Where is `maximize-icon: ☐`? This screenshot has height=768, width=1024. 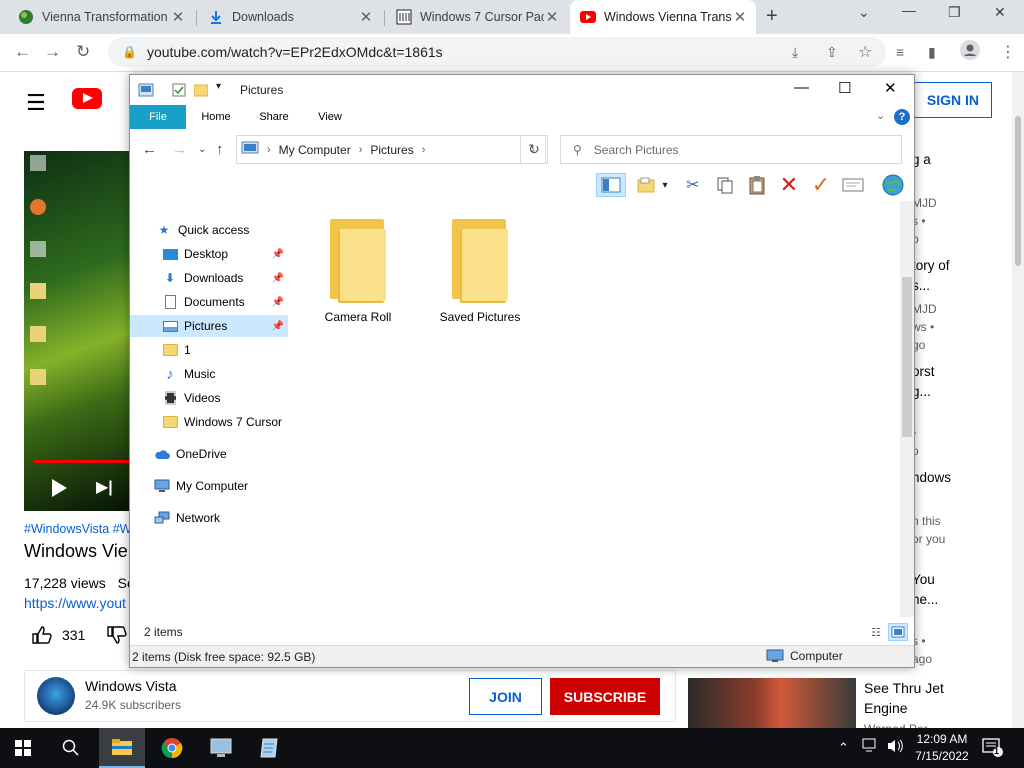
maximize-icon: ☐ is located at coordinates (844, 88).